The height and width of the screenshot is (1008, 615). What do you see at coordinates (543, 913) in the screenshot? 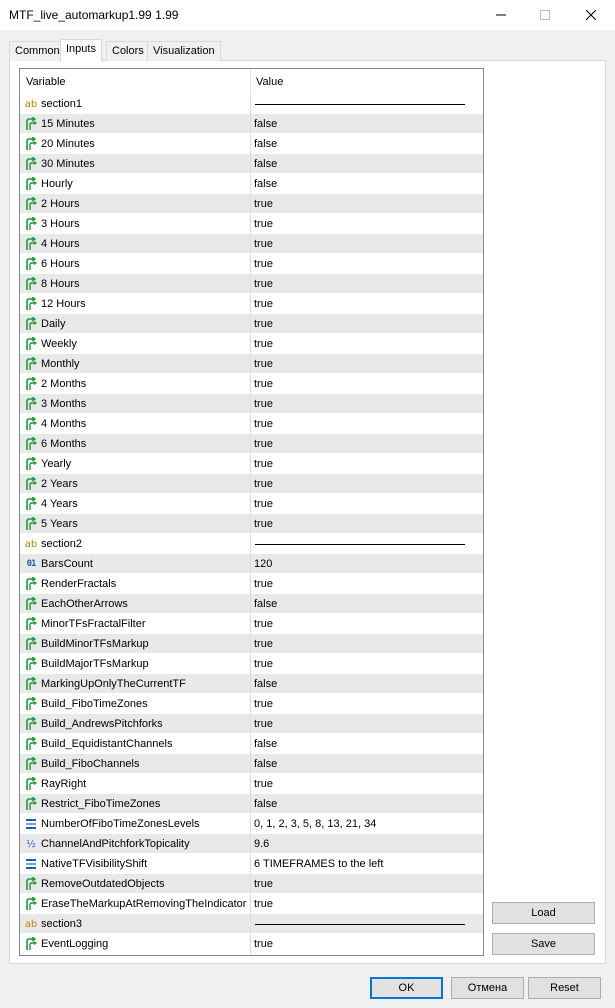
I see `load-button: Load` at bounding box center [543, 913].